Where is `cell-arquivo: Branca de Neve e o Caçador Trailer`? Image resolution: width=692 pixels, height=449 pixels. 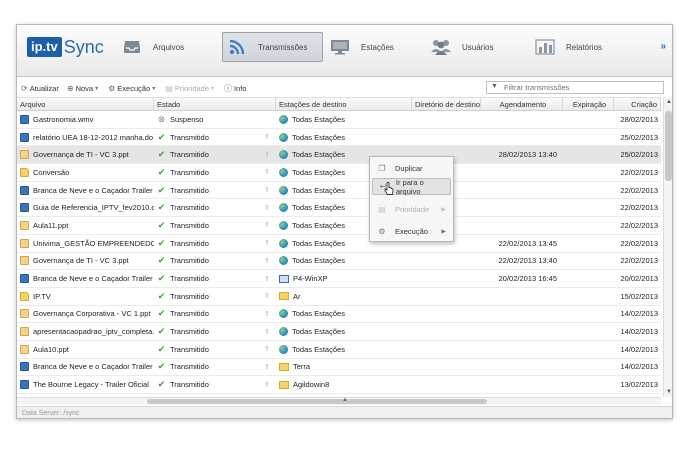 cell-arquivo: Branca de Neve e o Caçador Trailer is located at coordinates (85, 278).